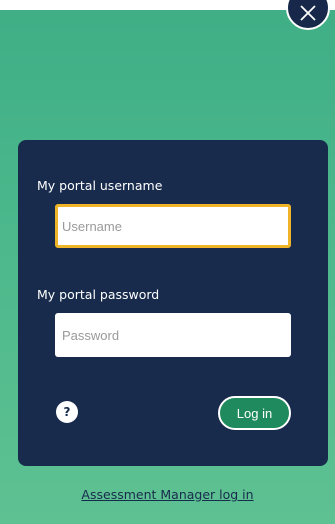 The image size is (335, 524). What do you see at coordinates (98, 294) in the screenshot?
I see `password-label: My portal password` at bounding box center [98, 294].